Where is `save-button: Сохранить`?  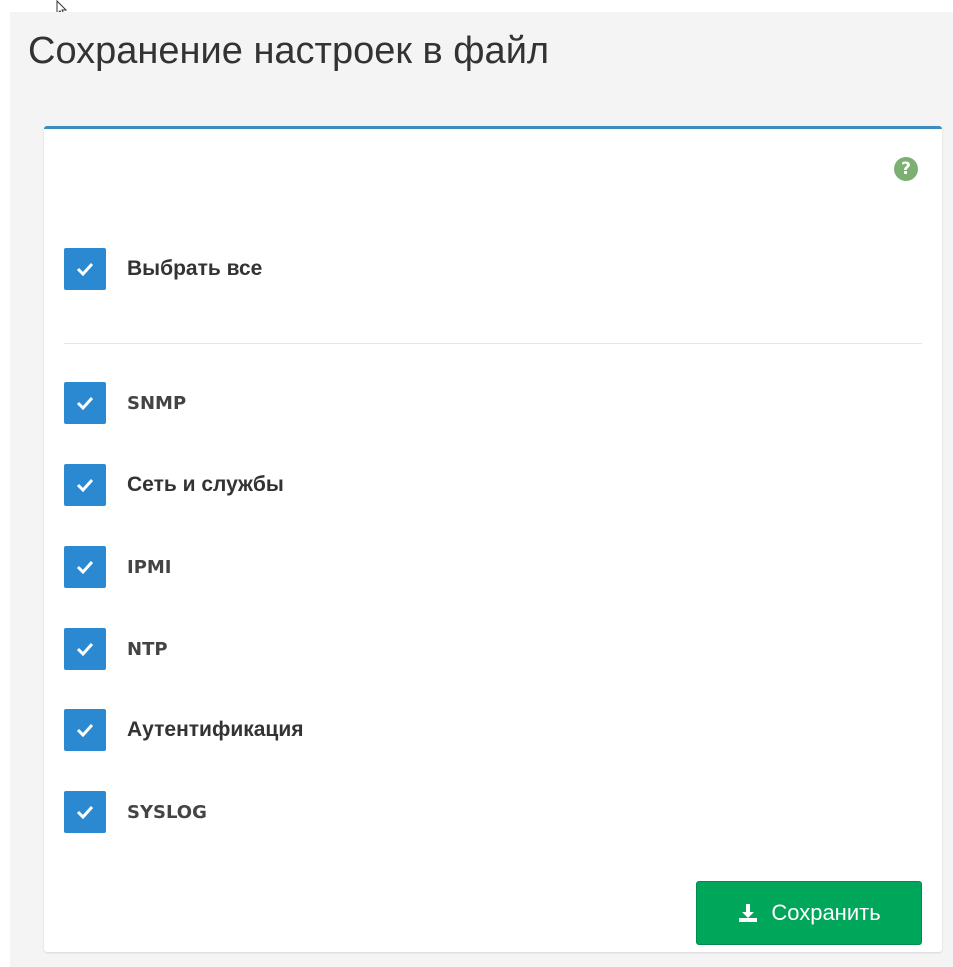
save-button: Сохранить is located at coordinates (809, 913).